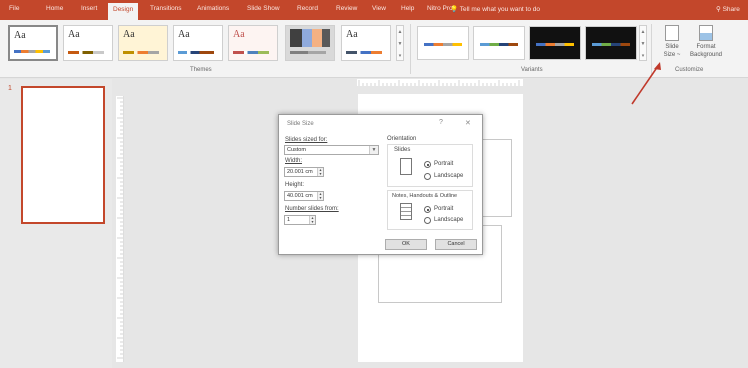 Image resolution: width=748 pixels, height=368 pixels. Describe the element at coordinates (400, 43) in the screenshot. I see `themes-gallery-scroll: ▲ ▼ ▾` at that location.